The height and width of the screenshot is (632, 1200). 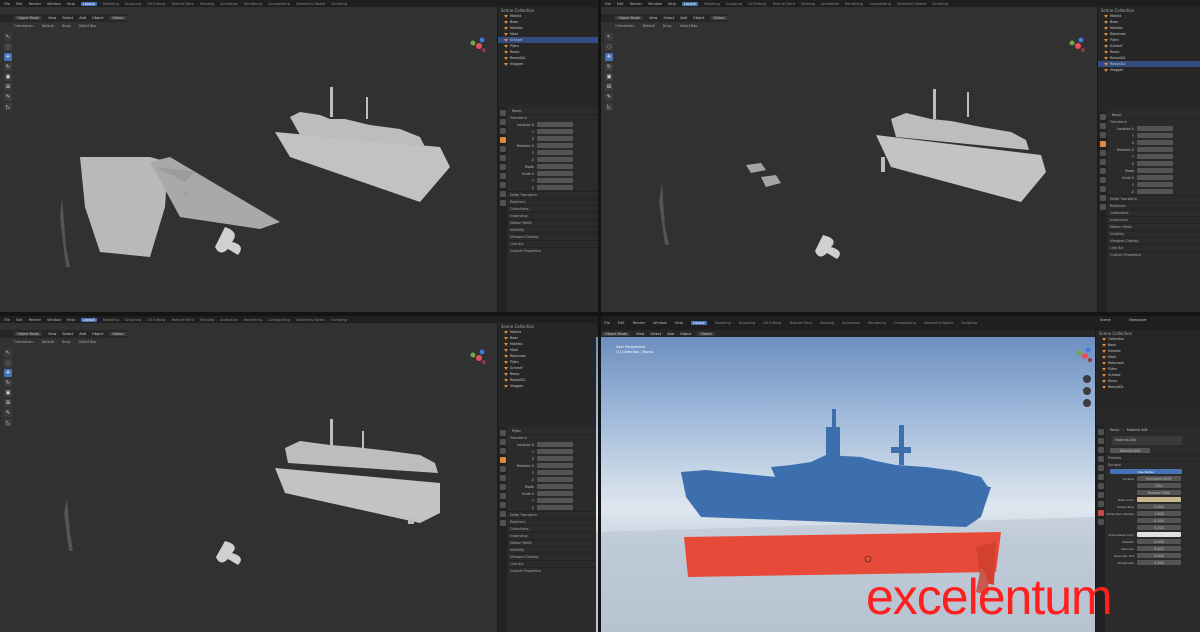 What do you see at coordinates (616, 333) in the screenshot?
I see `mode-dropdown: Object Mode` at bounding box center [616, 333].